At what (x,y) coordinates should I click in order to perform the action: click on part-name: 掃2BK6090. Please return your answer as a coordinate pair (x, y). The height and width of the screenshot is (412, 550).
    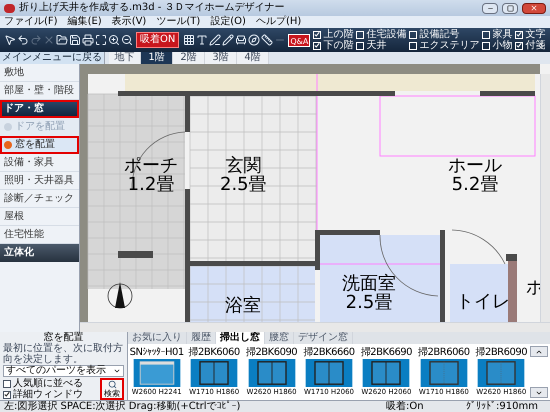
    Looking at the image, I should click on (272, 352).